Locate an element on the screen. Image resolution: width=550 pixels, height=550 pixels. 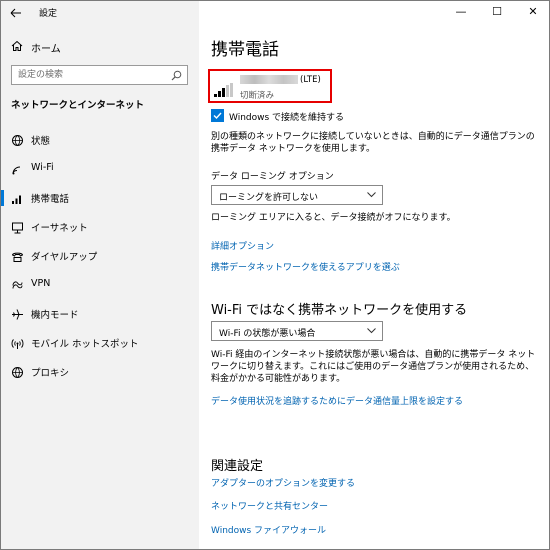
windows-firewall-link: Windows ファイアウォール is located at coordinates (268, 529).